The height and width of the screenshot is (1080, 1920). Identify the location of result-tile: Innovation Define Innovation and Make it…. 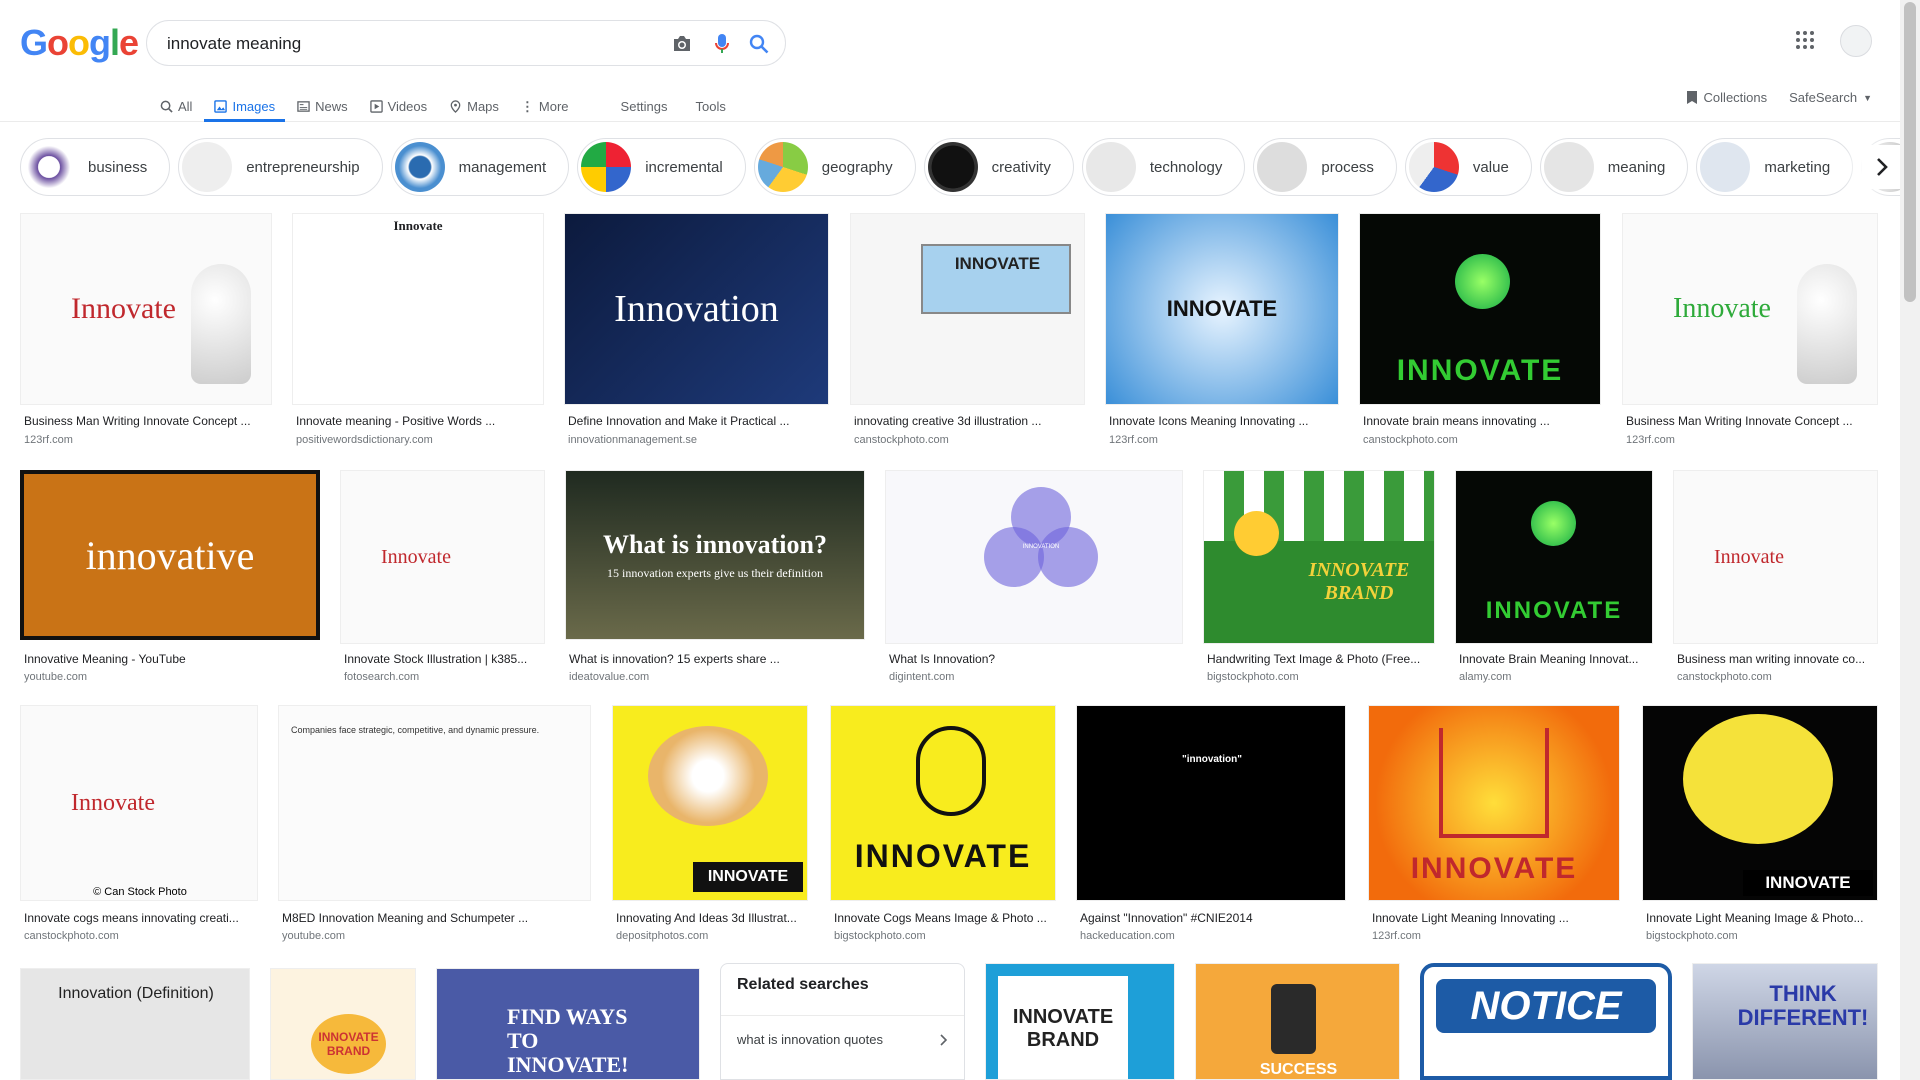
(696, 333).